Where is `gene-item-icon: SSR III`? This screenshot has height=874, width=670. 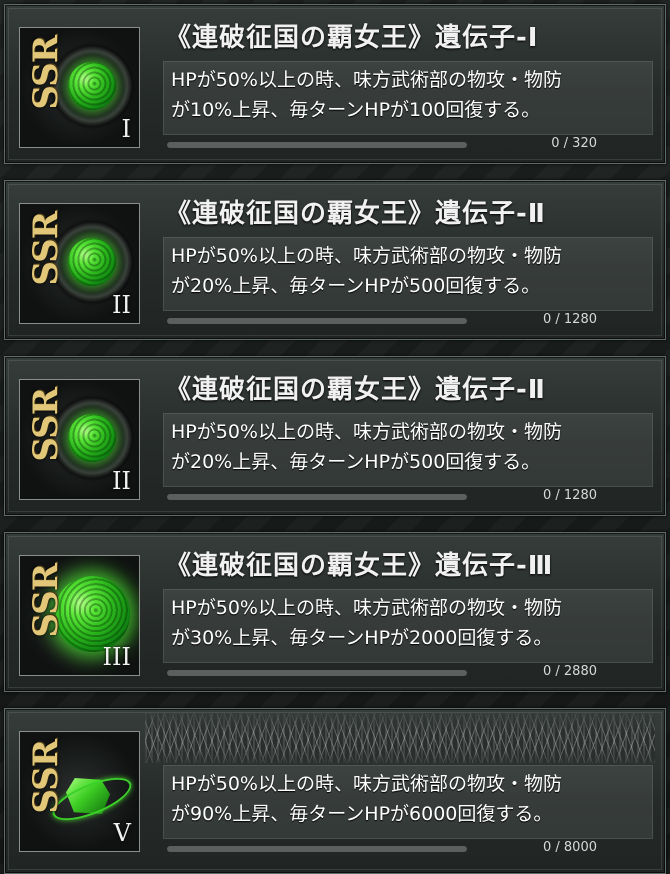
gene-item-icon: SSR III is located at coordinates (79, 615).